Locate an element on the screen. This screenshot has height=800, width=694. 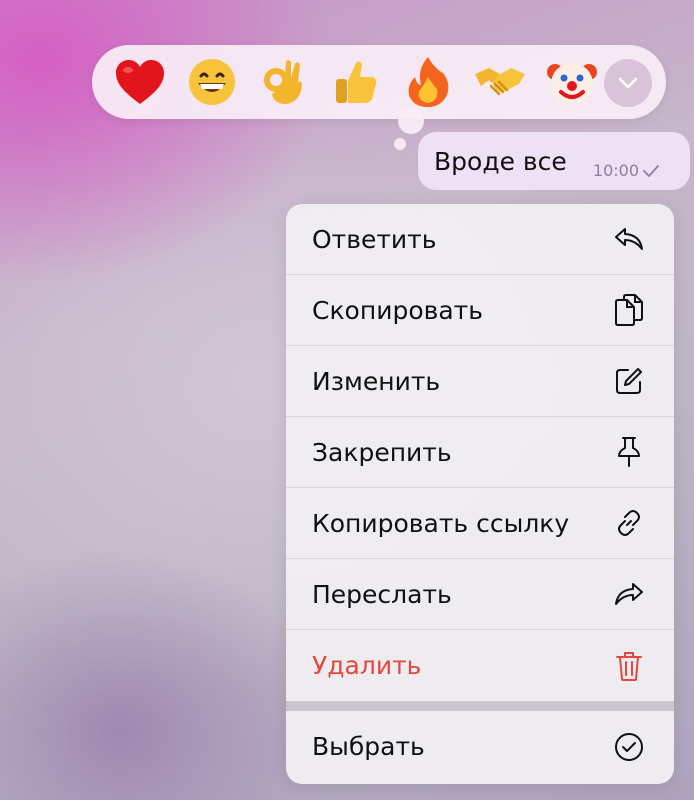
edit-icon is located at coordinates (629, 381).